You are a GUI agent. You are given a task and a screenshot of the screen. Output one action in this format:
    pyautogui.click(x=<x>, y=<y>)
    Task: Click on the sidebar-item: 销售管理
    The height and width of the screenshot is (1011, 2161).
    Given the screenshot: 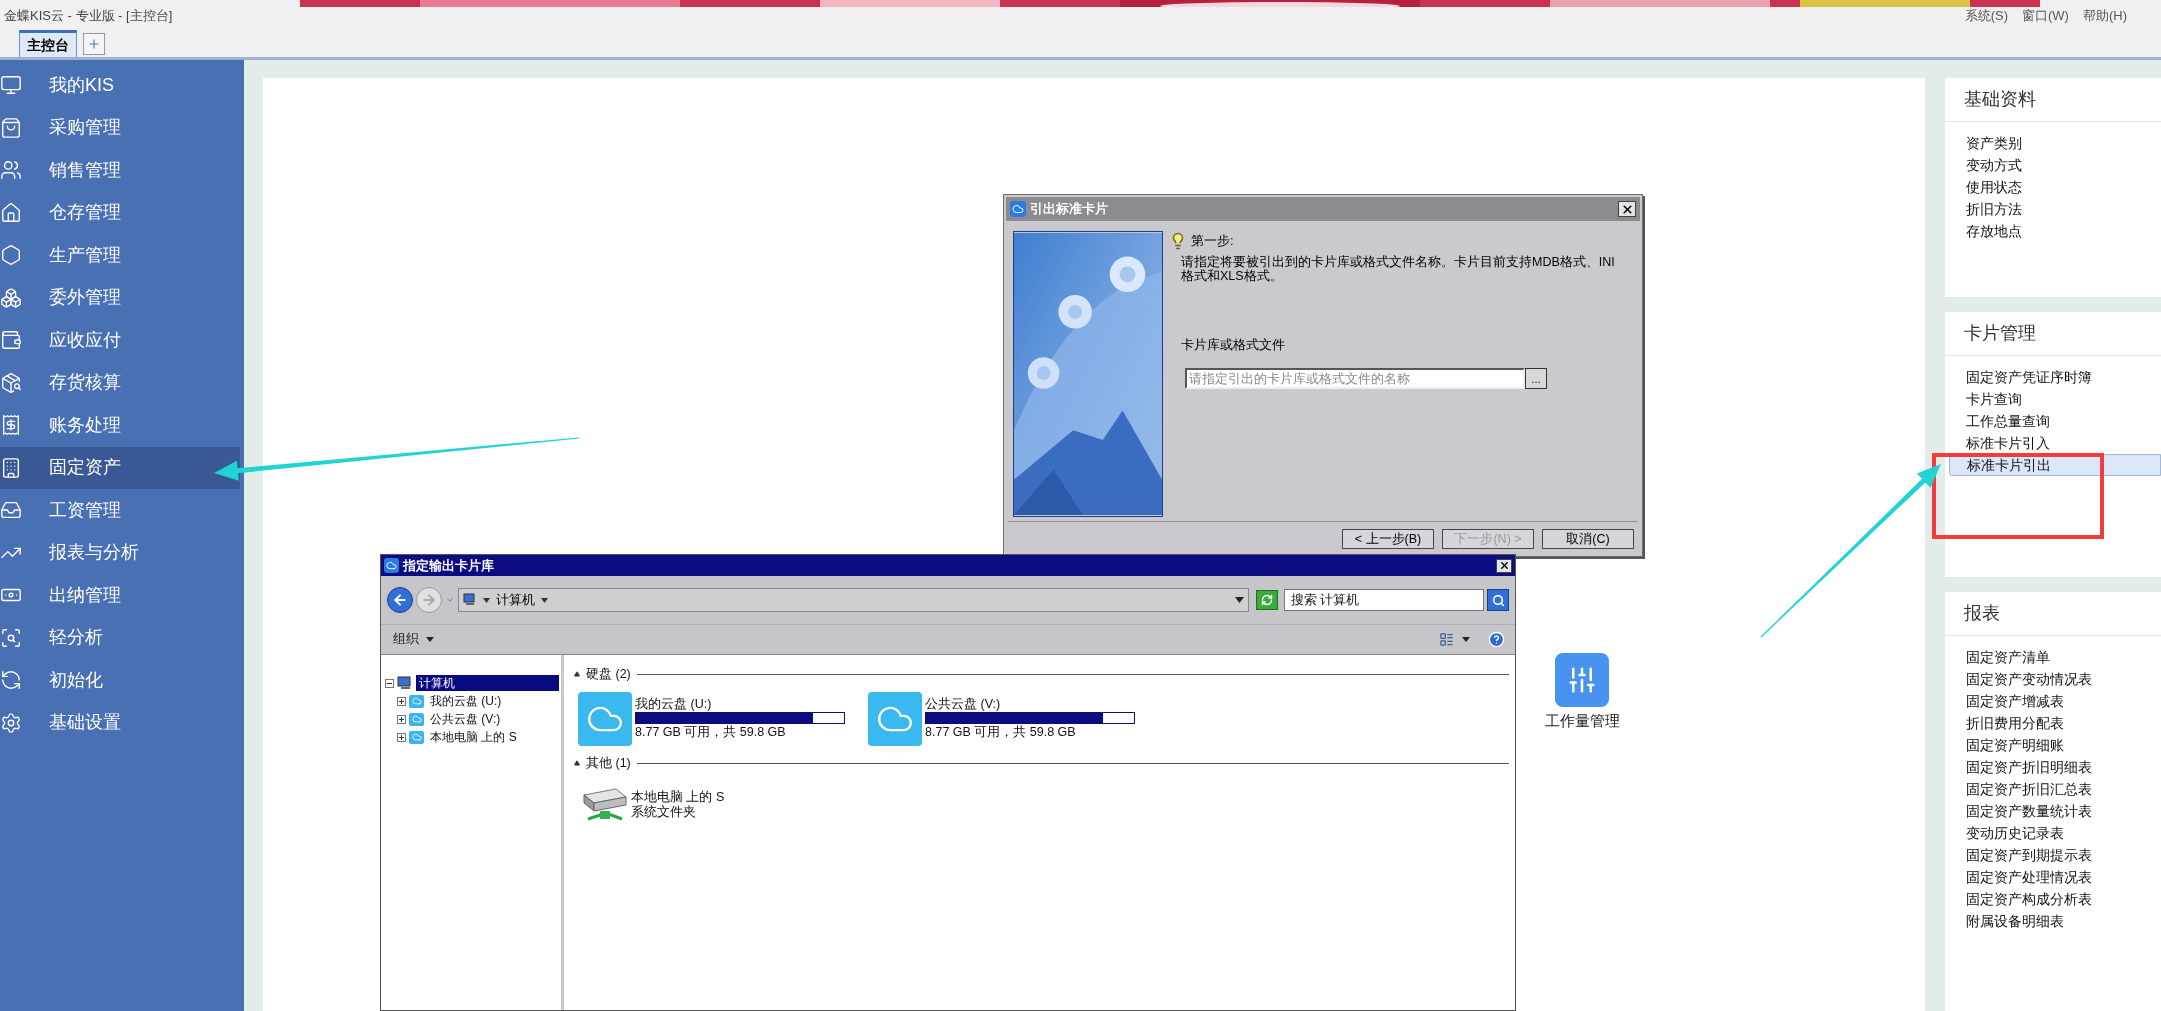 What is the action you would take?
    pyautogui.click(x=120, y=170)
    